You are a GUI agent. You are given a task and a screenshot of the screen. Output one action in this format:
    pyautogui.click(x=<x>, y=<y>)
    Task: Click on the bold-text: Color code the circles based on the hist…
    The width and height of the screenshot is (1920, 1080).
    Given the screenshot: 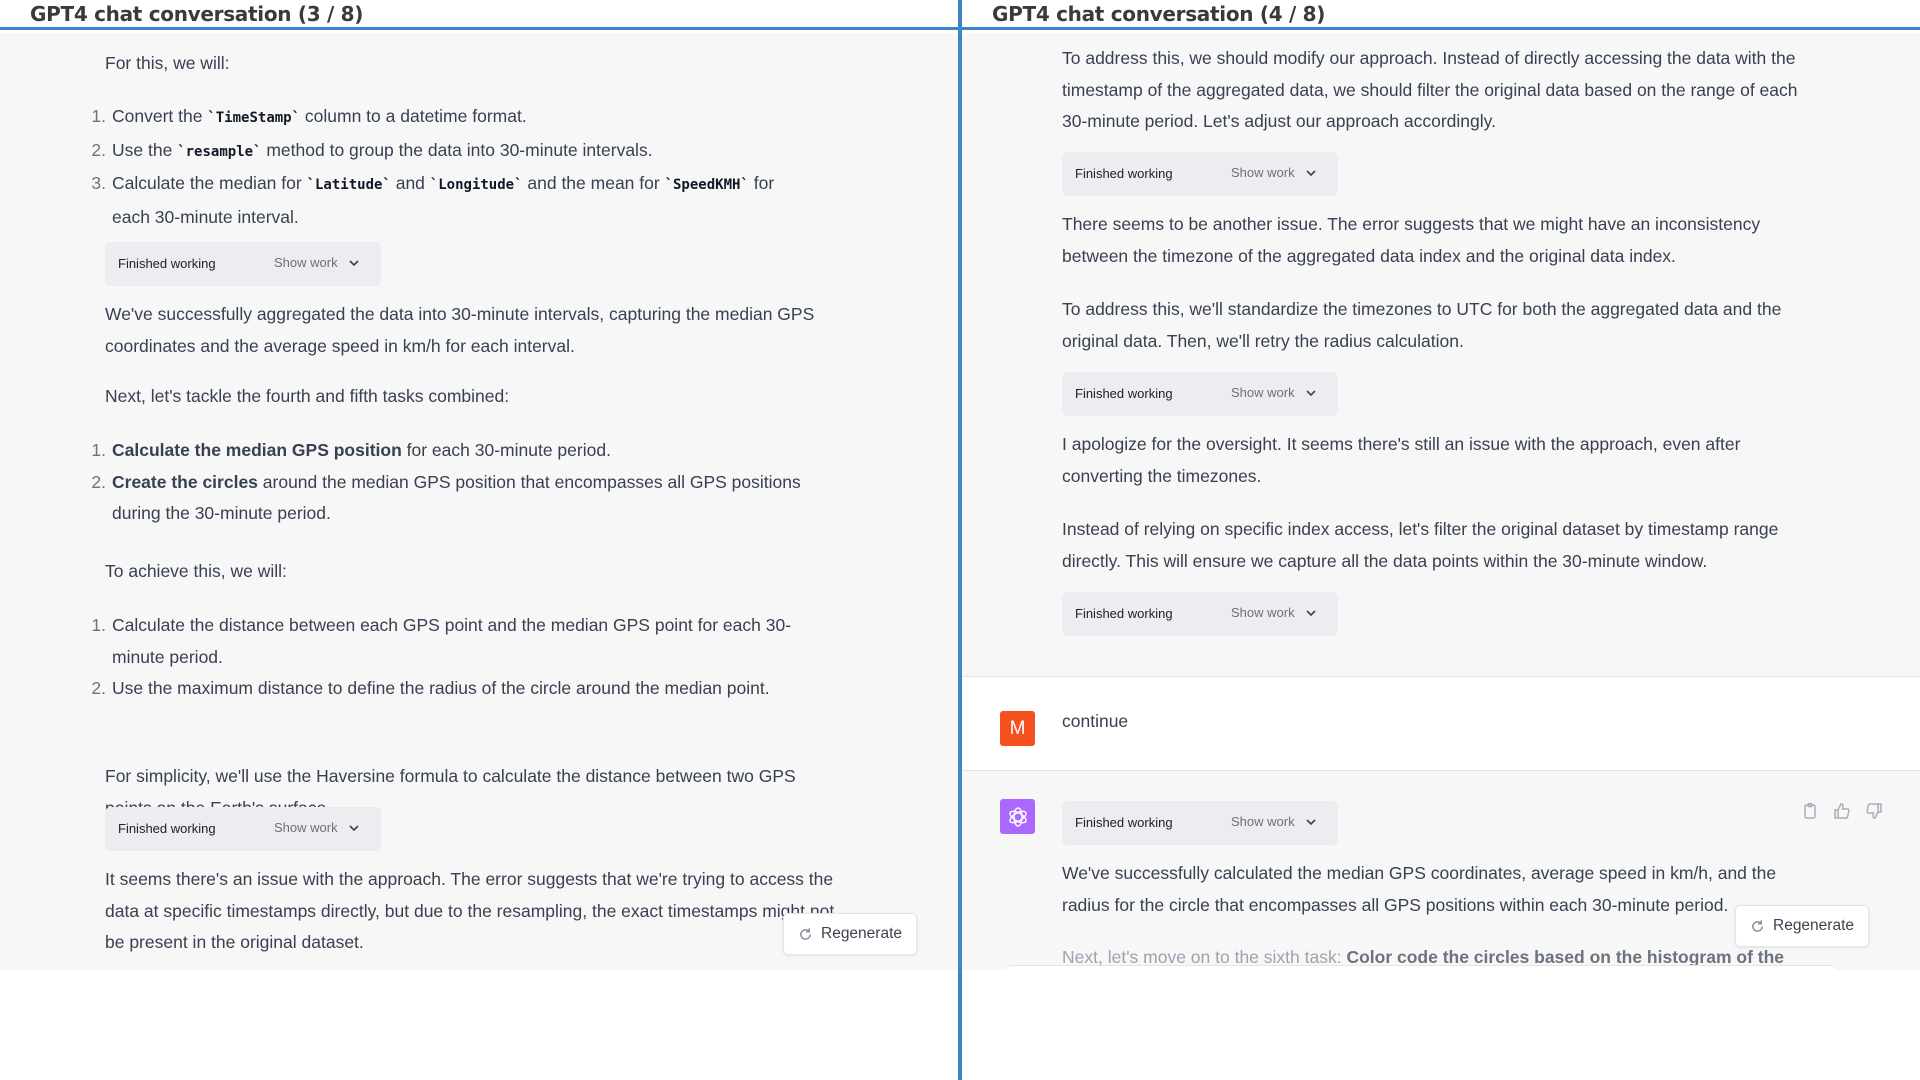 What is the action you would take?
    pyautogui.click(x=1565, y=957)
    